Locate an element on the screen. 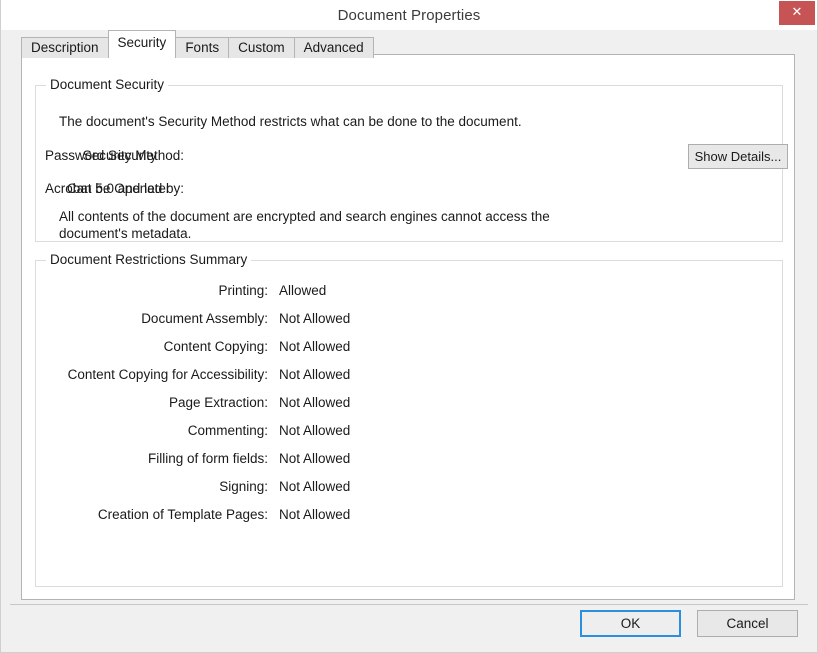  restriction-row-signing: Signing: Not Allowed is located at coordinates (193, 486).